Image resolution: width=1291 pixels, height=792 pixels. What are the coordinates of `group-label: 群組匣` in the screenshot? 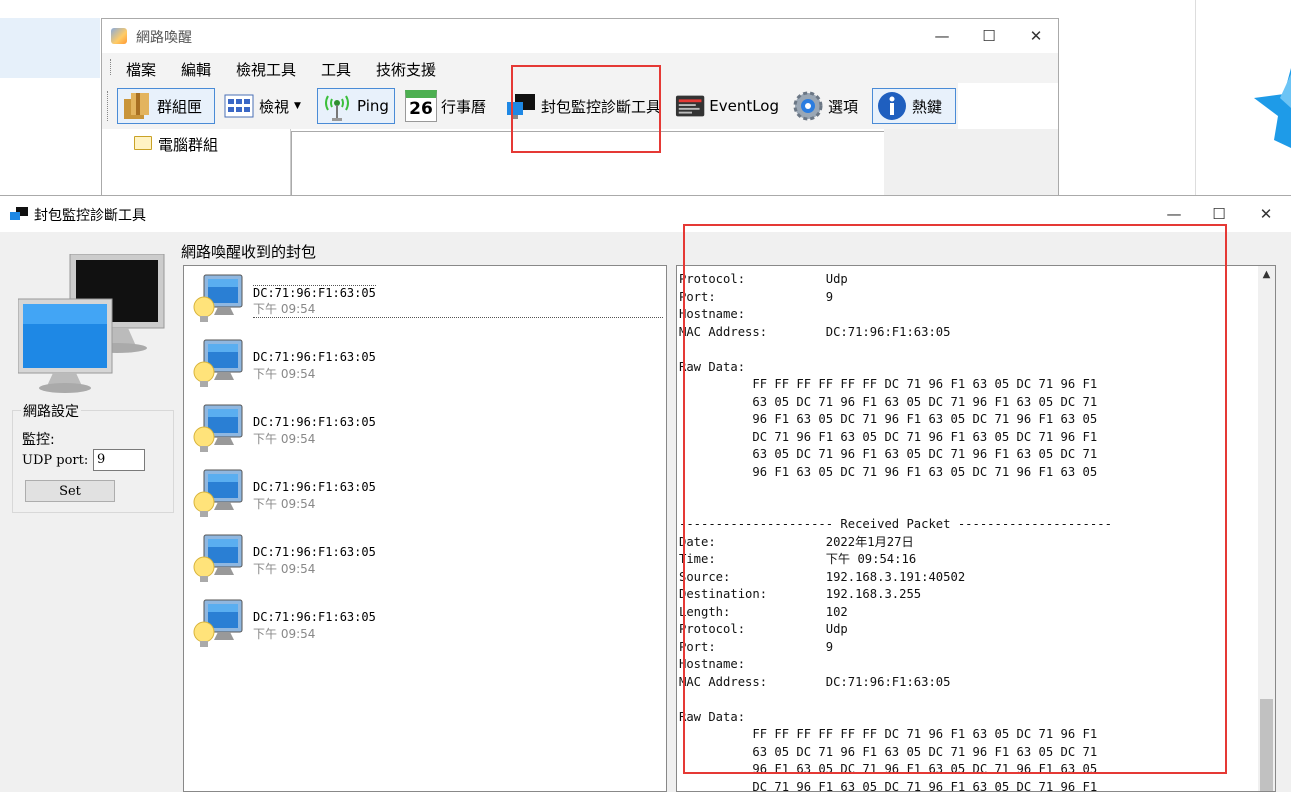 It's located at (180, 106).